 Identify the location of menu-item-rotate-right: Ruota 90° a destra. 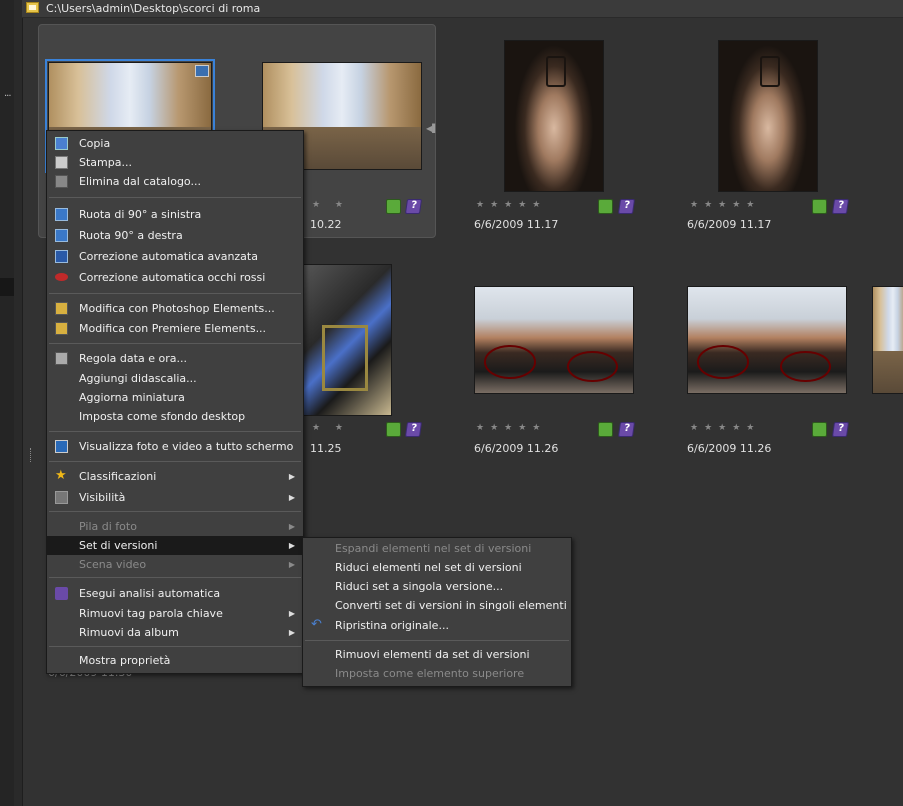
(175, 235).